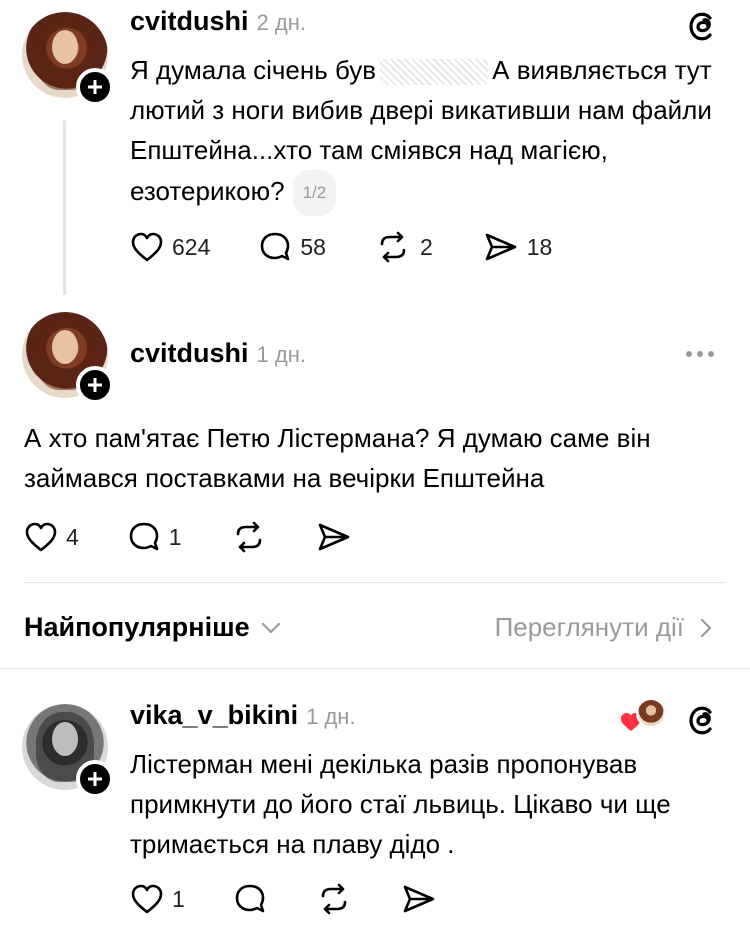 The image size is (750, 930). What do you see at coordinates (518, 247) in the screenshot?
I see `share-button: 18` at bounding box center [518, 247].